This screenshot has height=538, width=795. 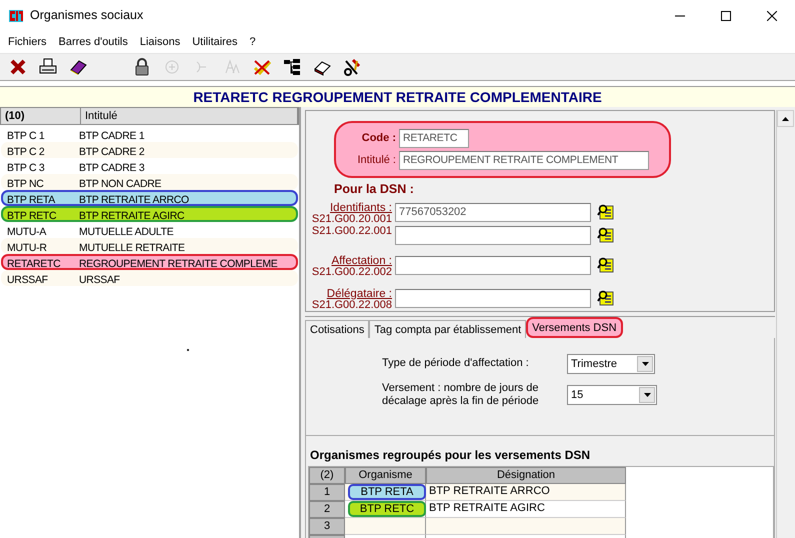 I want to click on list-row: MUTU-R MUTUELLE RETRAITE, so click(x=149, y=246).